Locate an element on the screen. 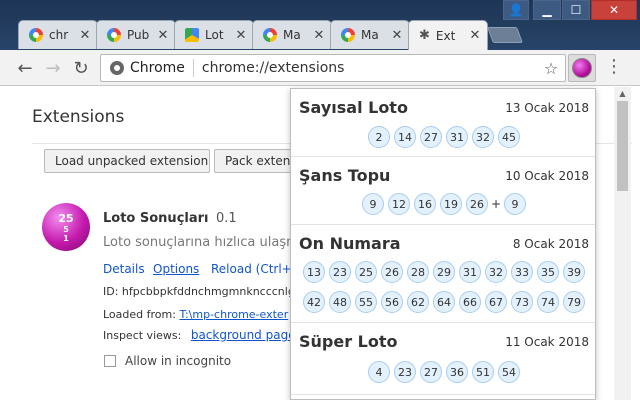  number-ball: 9 is located at coordinates (372, 204).